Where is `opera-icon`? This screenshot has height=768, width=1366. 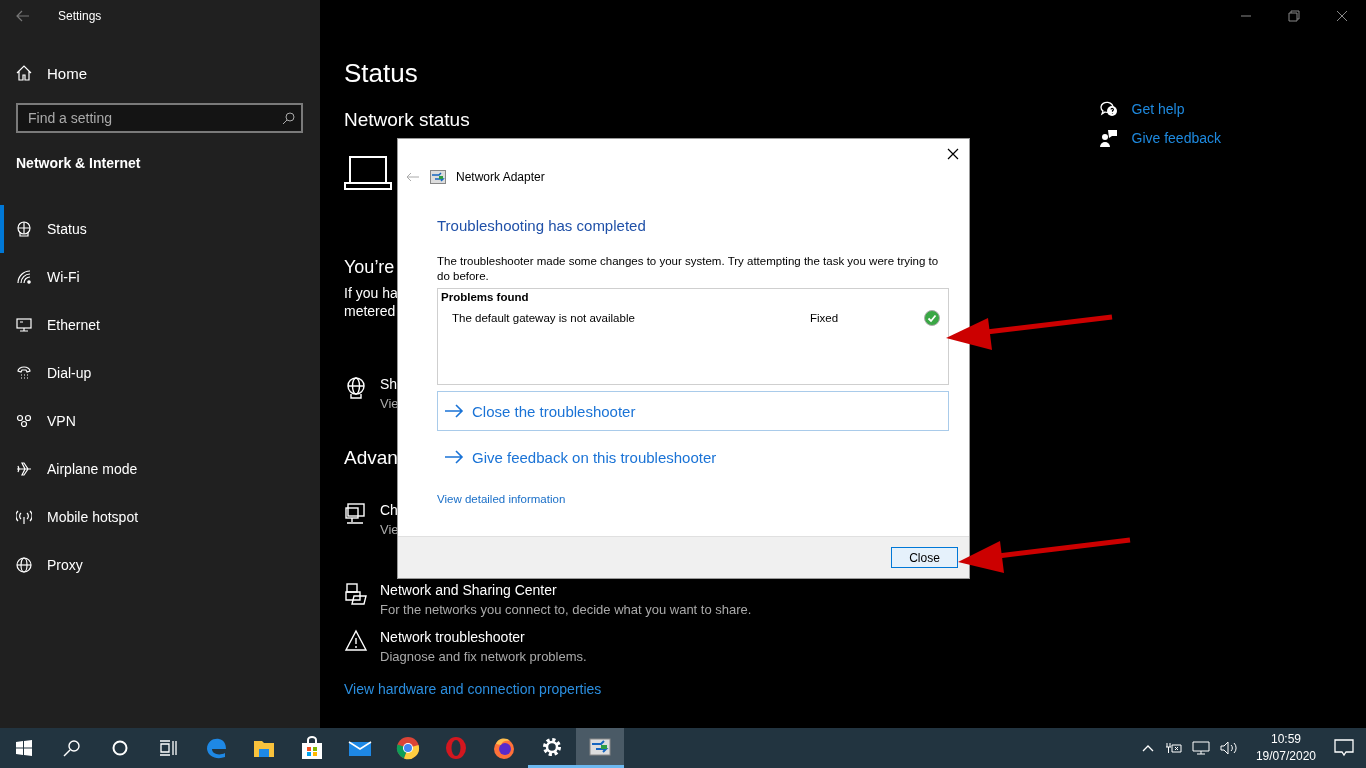
opera-icon is located at coordinates (456, 748).